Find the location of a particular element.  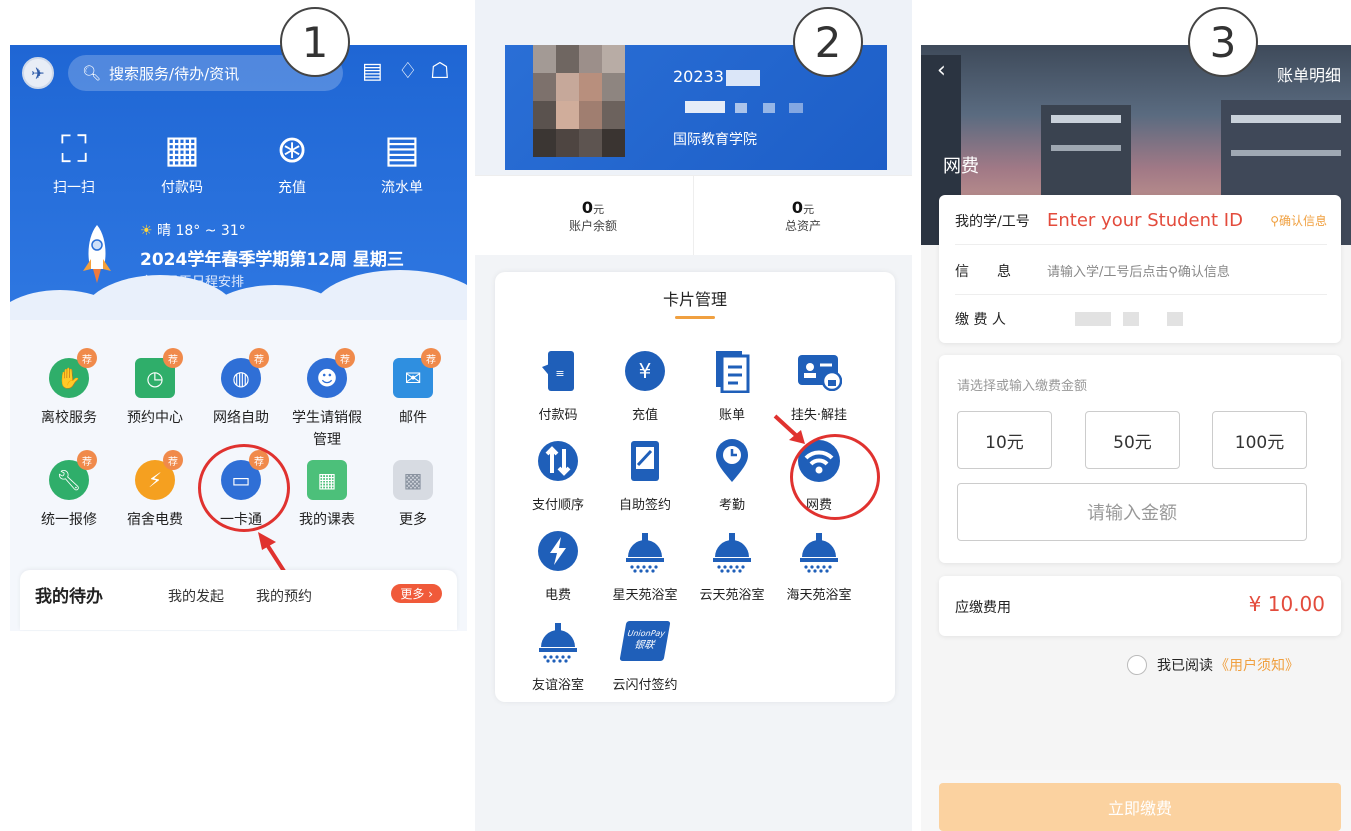

tab-my-initiated: 我的发起 is located at coordinates (196, 596).